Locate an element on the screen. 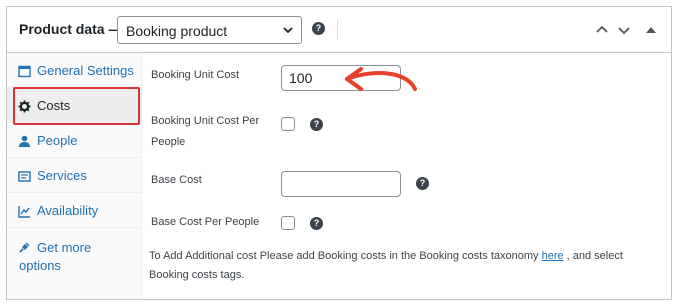 Image resolution: width=680 pixels, height=304 pixels. note-text: Booking costs tags. is located at coordinates (197, 275).